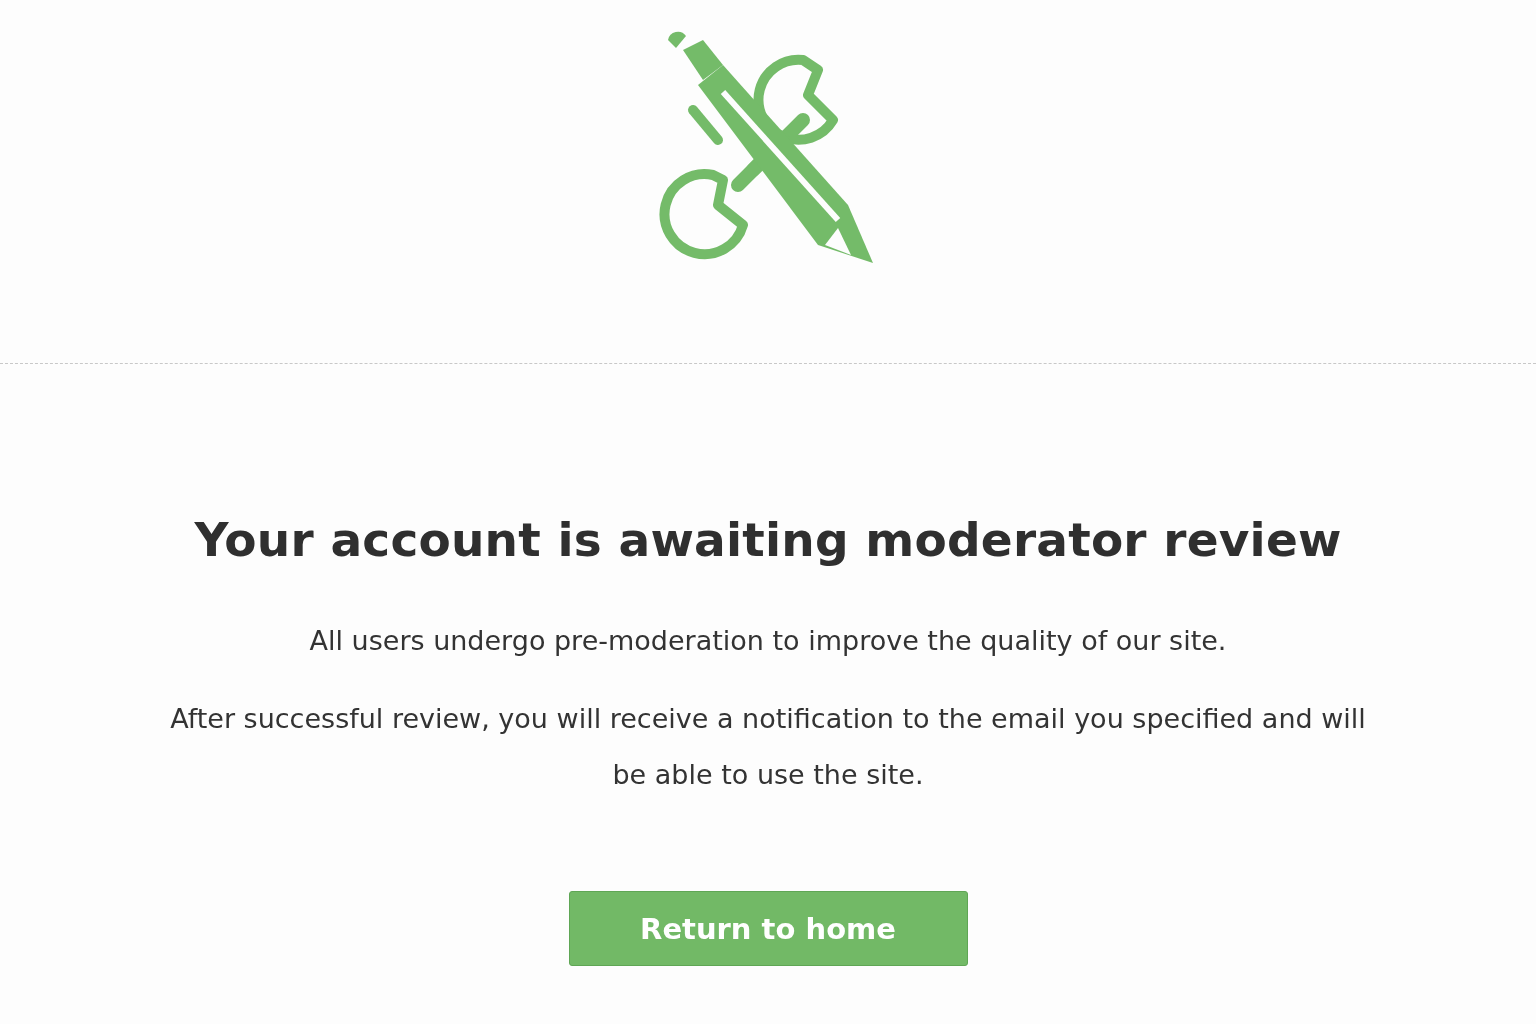 The height and width of the screenshot is (1024, 1536). What do you see at coordinates (768, 928) in the screenshot?
I see `return-home-button: Return to home` at bounding box center [768, 928].